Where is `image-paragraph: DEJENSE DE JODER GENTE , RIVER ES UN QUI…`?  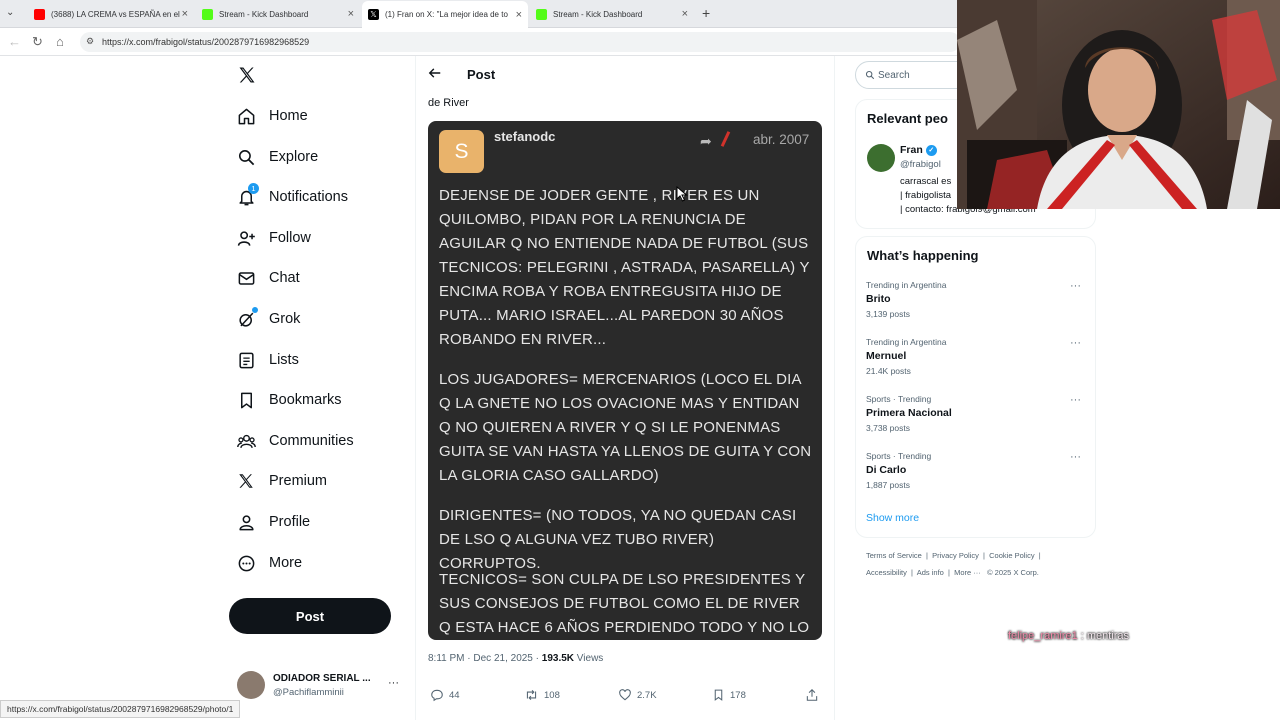
image-paragraph: DEJENSE DE JODER GENTE , RIVER ES UN QUI… is located at coordinates (624, 267).